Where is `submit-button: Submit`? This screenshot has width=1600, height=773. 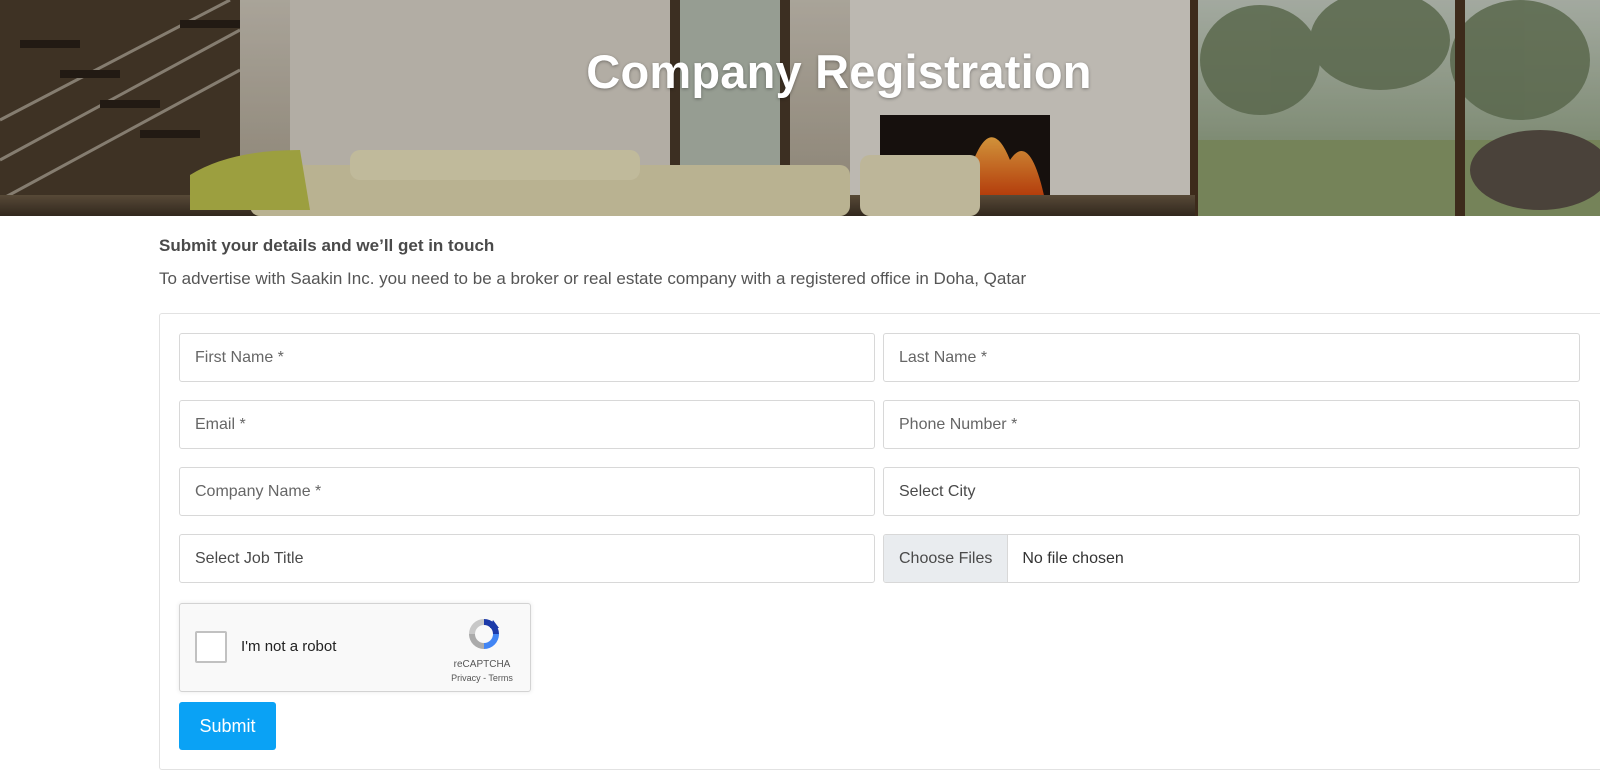 submit-button: Submit is located at coordinates (227, 726).